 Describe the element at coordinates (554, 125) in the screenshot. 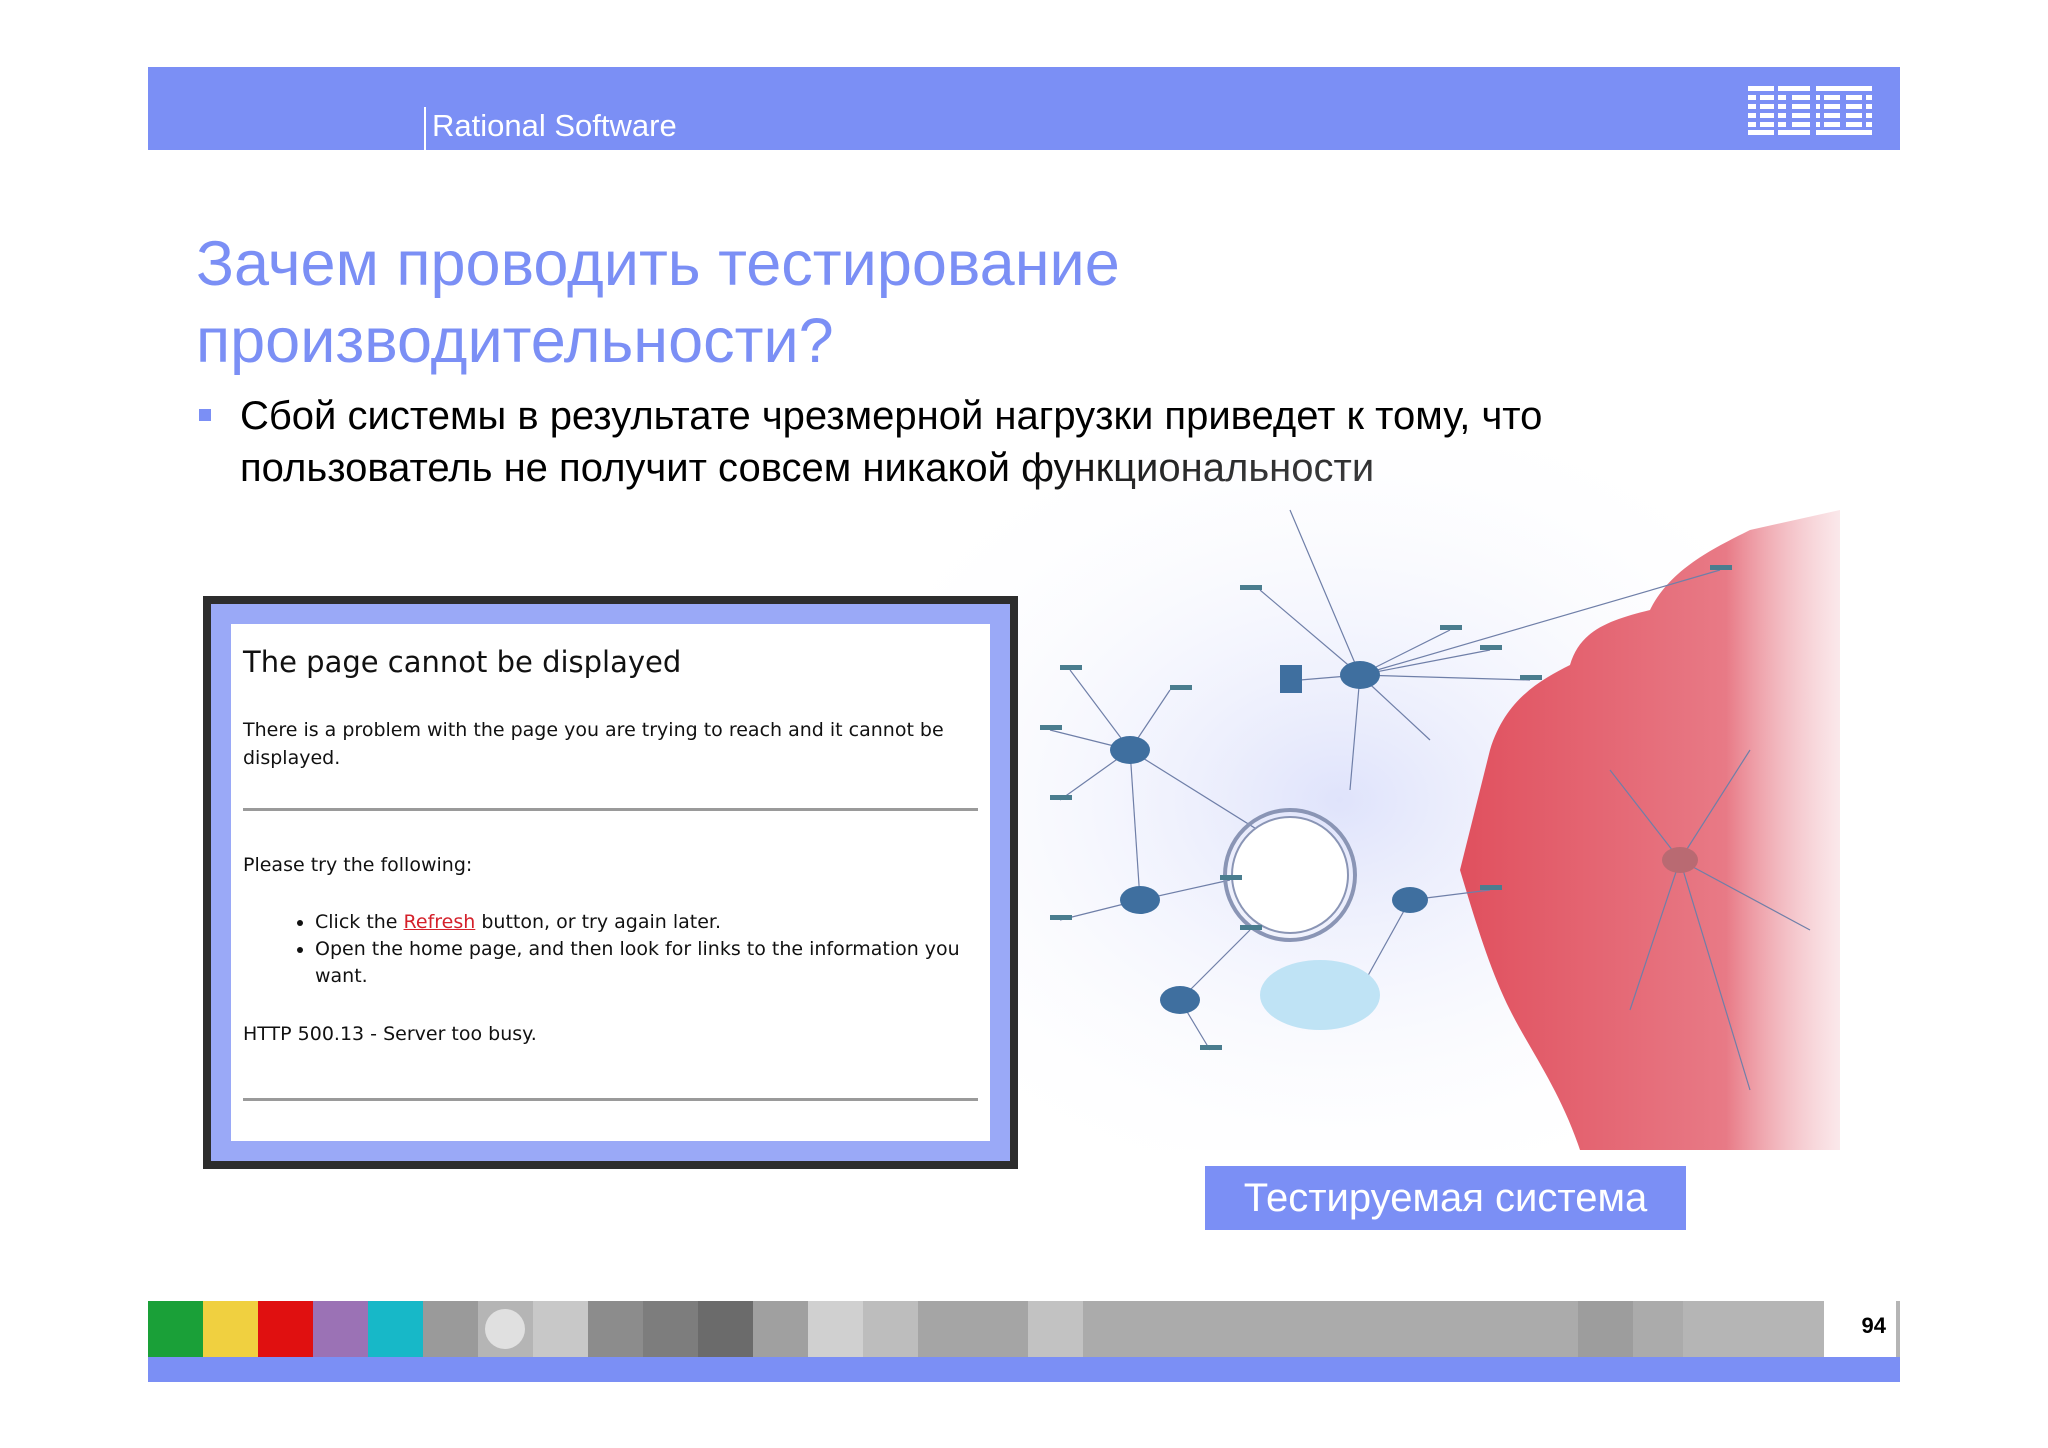

I see `brand-name: Rational Software` at that location.